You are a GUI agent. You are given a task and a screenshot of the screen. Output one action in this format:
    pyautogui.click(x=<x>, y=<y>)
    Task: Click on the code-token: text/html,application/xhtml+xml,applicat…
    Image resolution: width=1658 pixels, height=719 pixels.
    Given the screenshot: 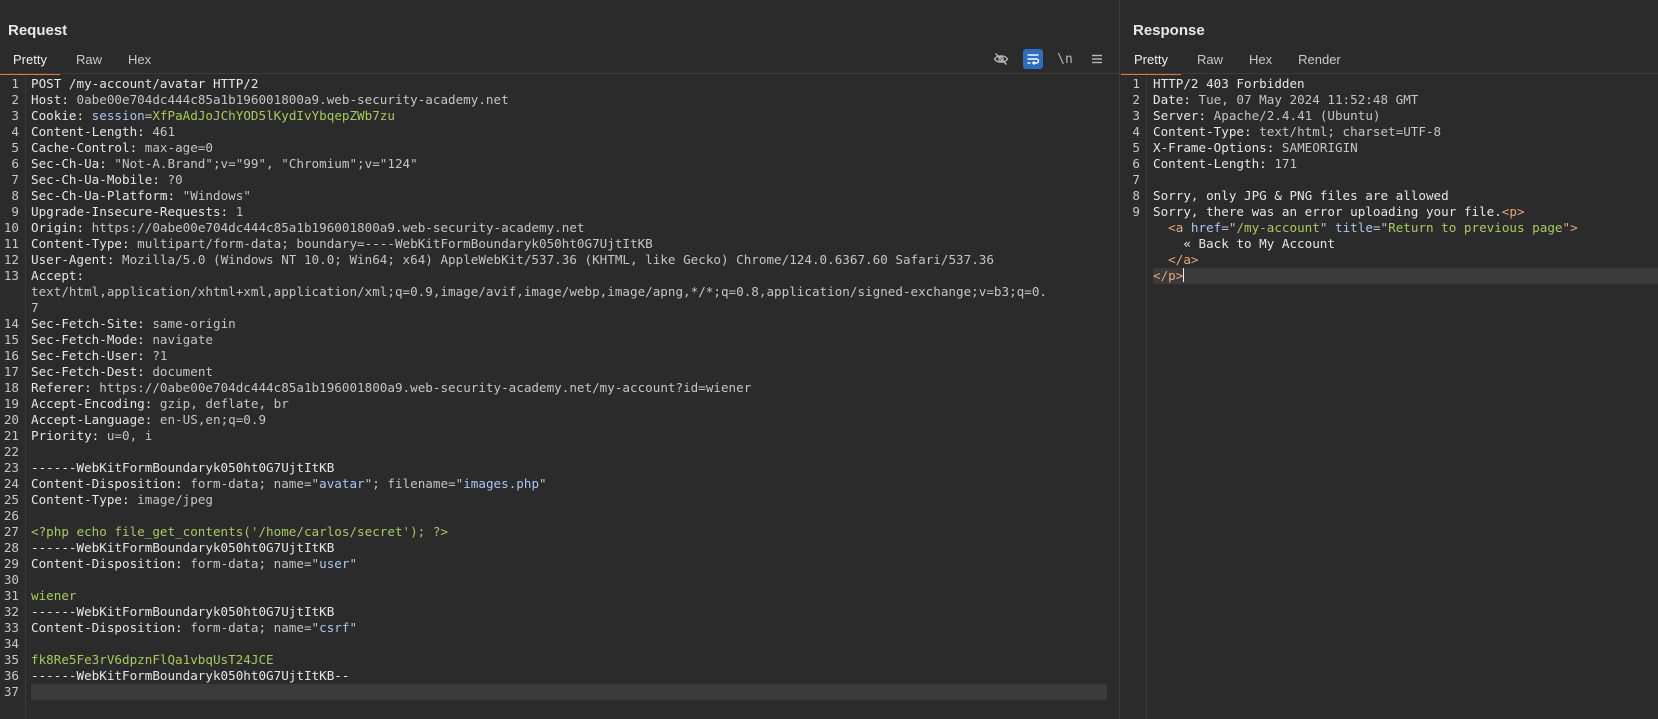 What is the action you would take?
    pyautogui.click(x=539, y=299)
    